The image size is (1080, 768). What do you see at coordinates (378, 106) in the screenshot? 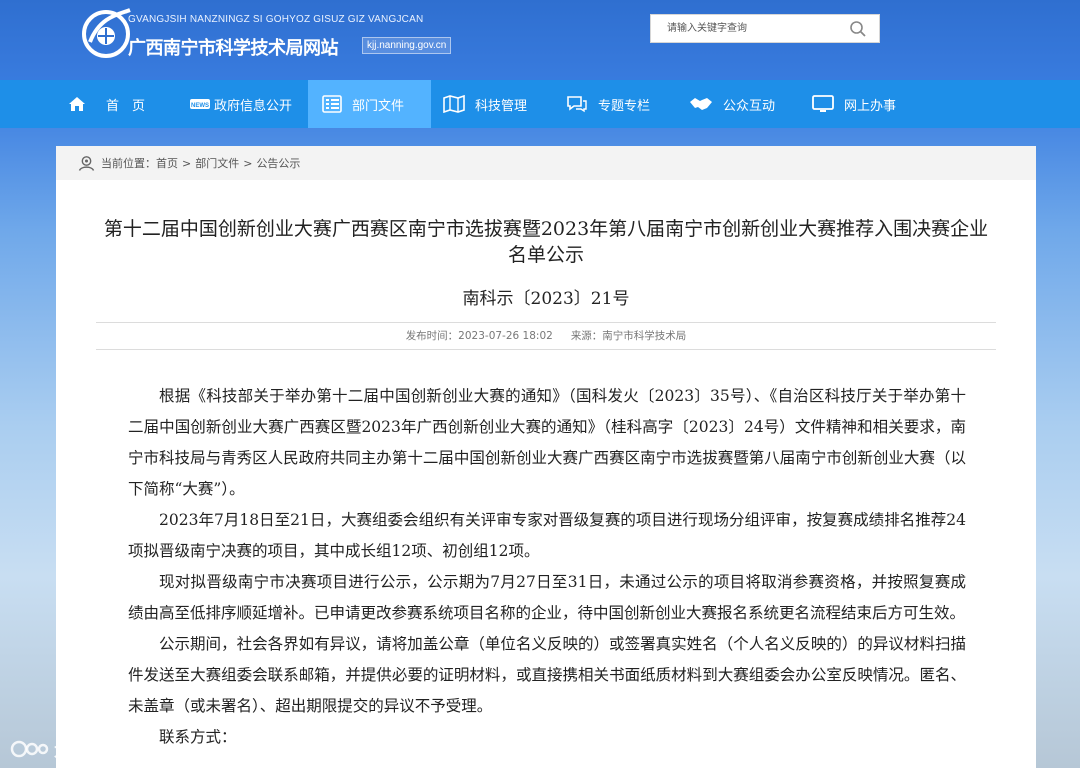
I see `nav-label: 部门文件` at bounding box center [378, 106].